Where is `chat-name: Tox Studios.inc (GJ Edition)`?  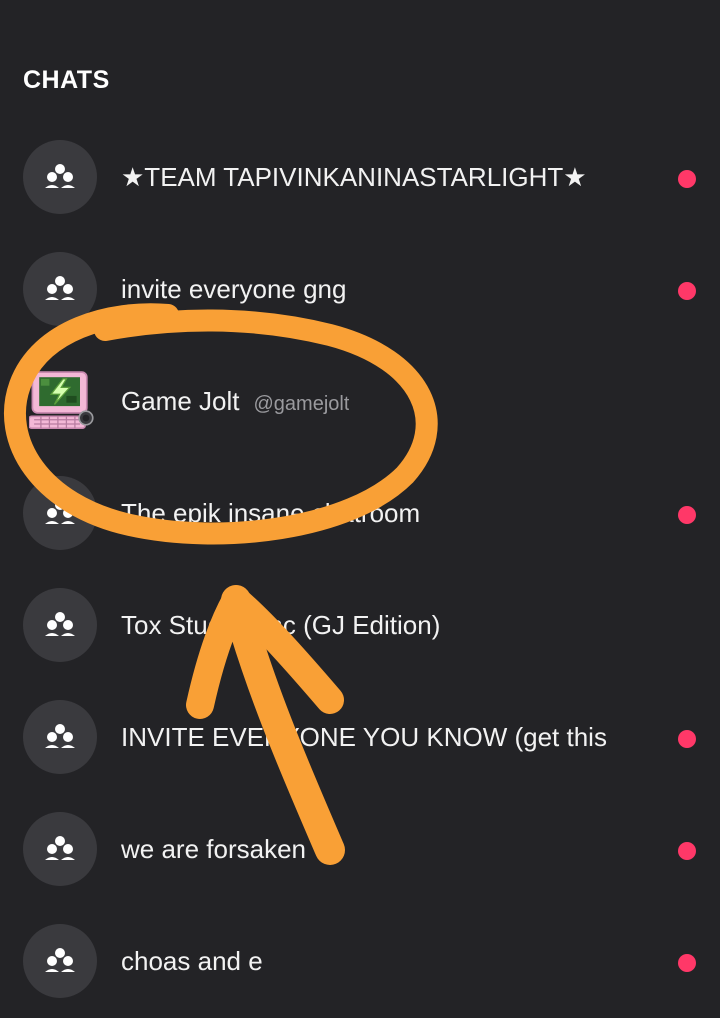
chat-name: Tox Studios.inc (GJ Edition) is located at coordinates (281, 625).